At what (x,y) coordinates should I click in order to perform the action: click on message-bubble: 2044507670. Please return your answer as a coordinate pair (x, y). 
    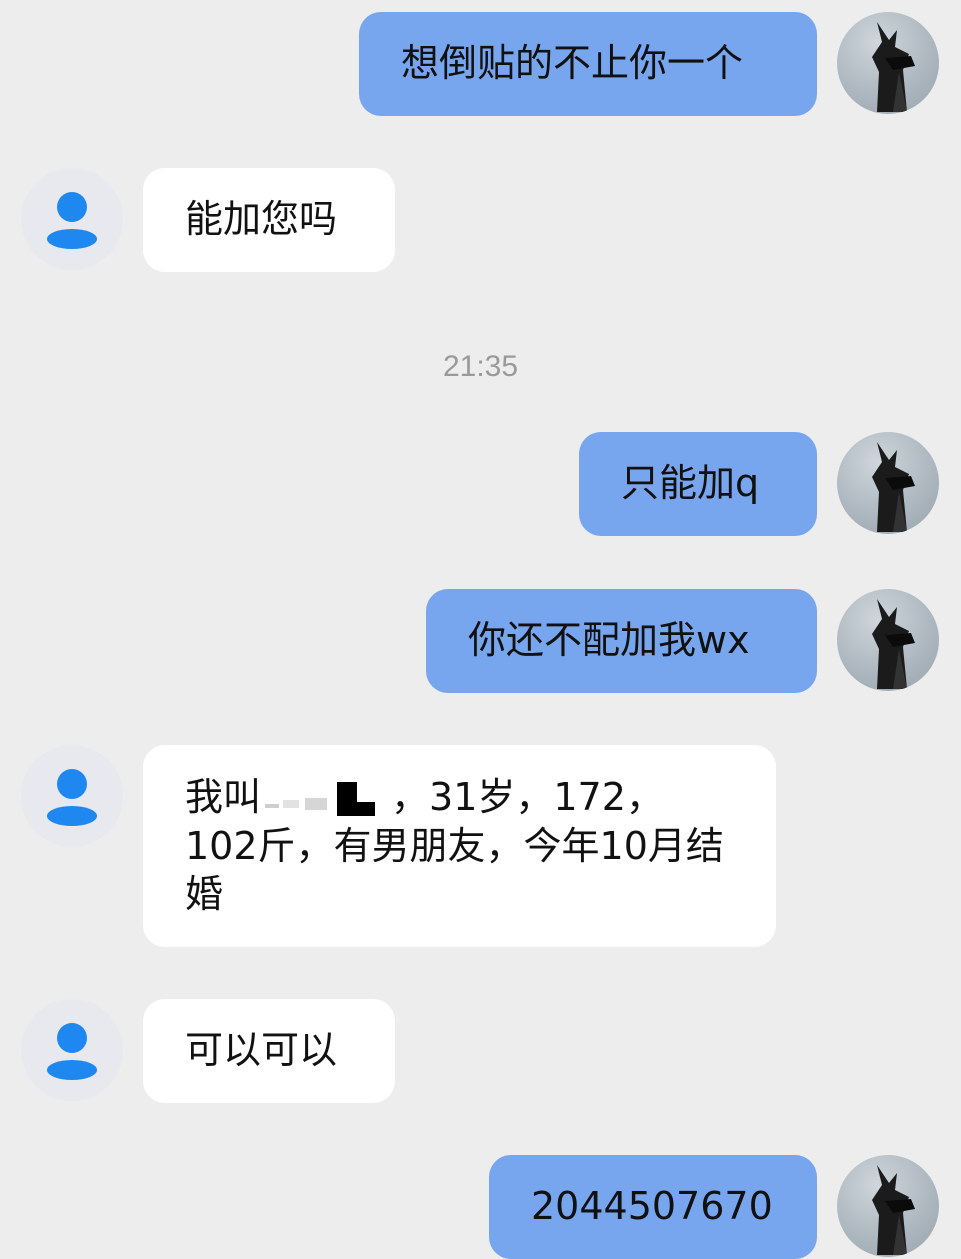
    Looking at the image, I should click on (653, 1207).